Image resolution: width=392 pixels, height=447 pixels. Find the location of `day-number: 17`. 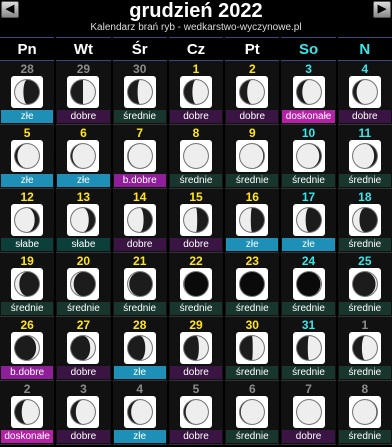

day-number: 17 is located at coordinates (308, 197).